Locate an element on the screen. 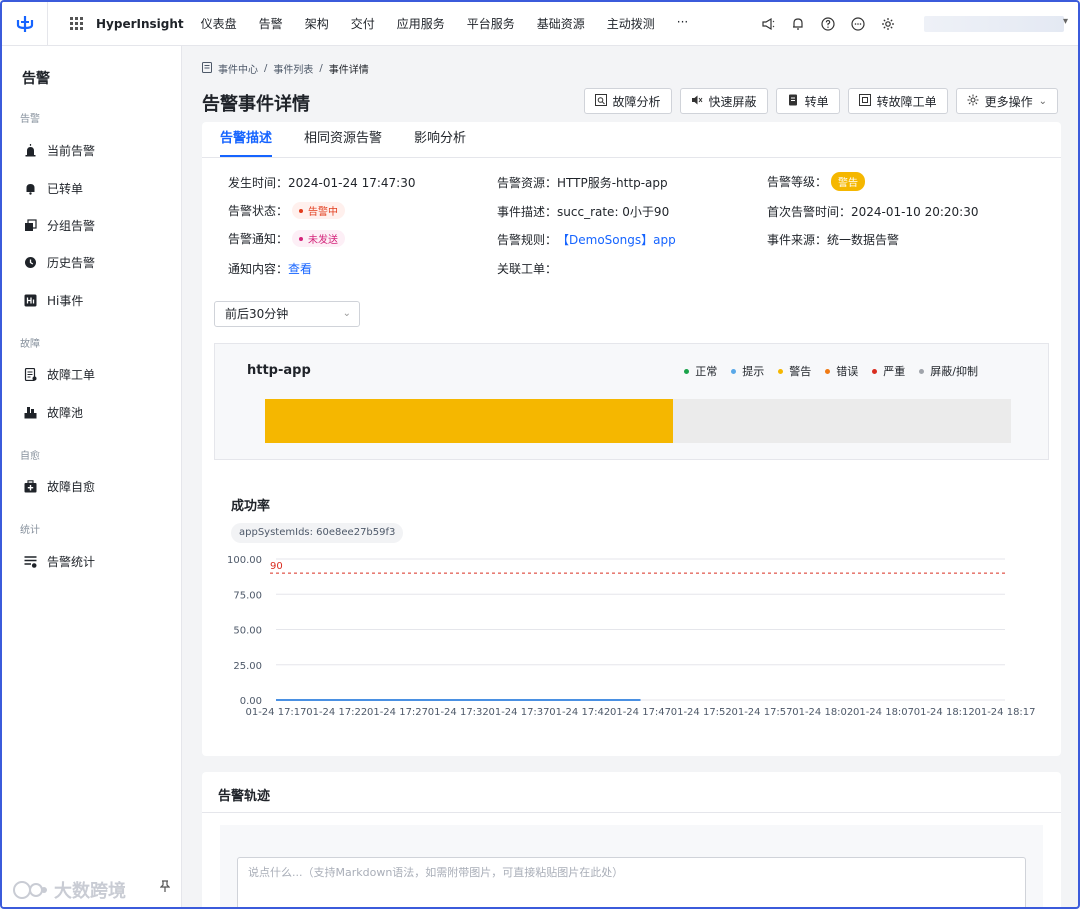 Image resolution: width=1080 pixels, height=909 pixels. breadcrumb-current: 事件详情 is located at coordinates (348, 70).